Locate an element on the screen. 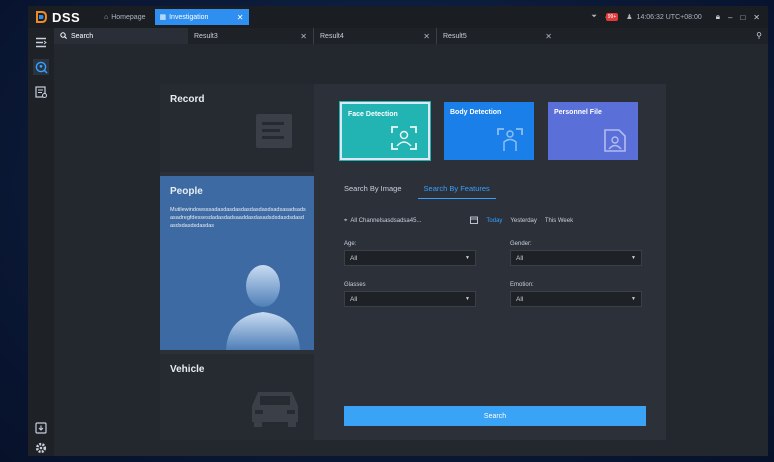 Image resolution: width=774 pixels, height=462 pixels. grid-icon: ▦ is located at coordinates (163, 17).